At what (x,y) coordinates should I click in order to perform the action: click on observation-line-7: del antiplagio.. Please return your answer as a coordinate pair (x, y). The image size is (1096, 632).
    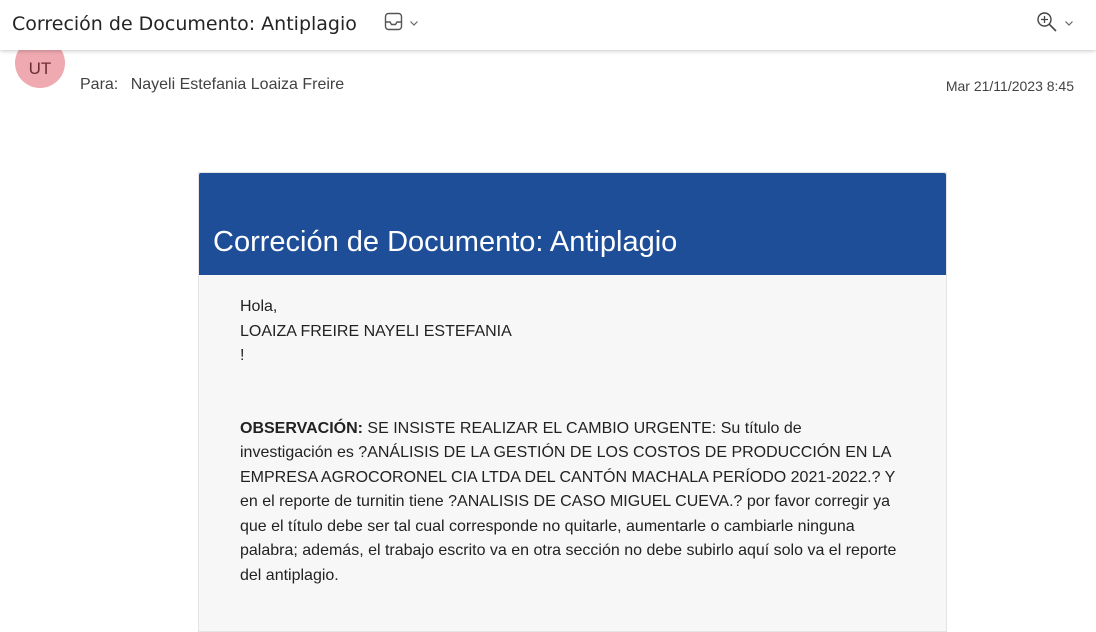
    Looking at the image, I should click on (289, 575).